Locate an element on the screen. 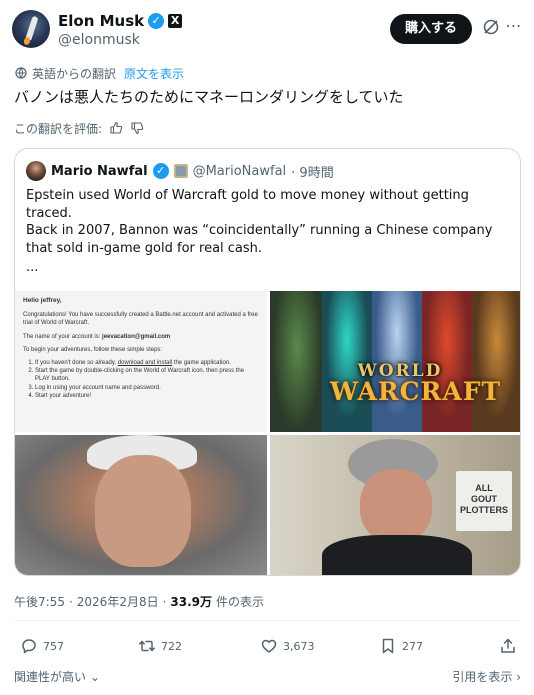  action-bar: 757 722 3,673 277 is located at coordinates (267, 646).